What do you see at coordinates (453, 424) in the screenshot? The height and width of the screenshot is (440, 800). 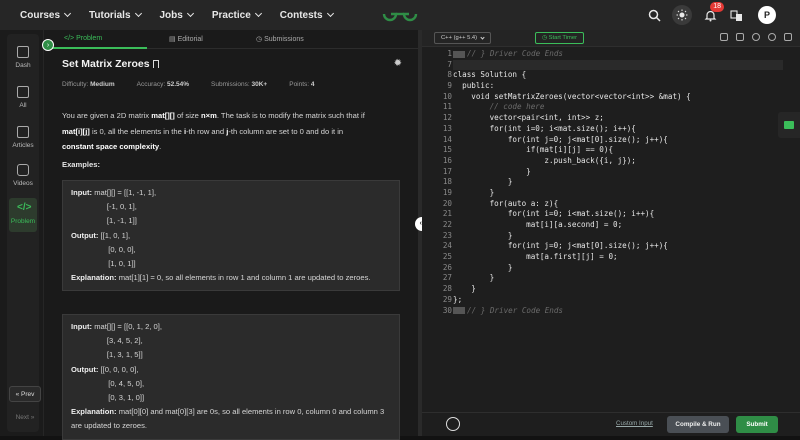 I see `lightbulb-icon` at bounding box center [453, 424].